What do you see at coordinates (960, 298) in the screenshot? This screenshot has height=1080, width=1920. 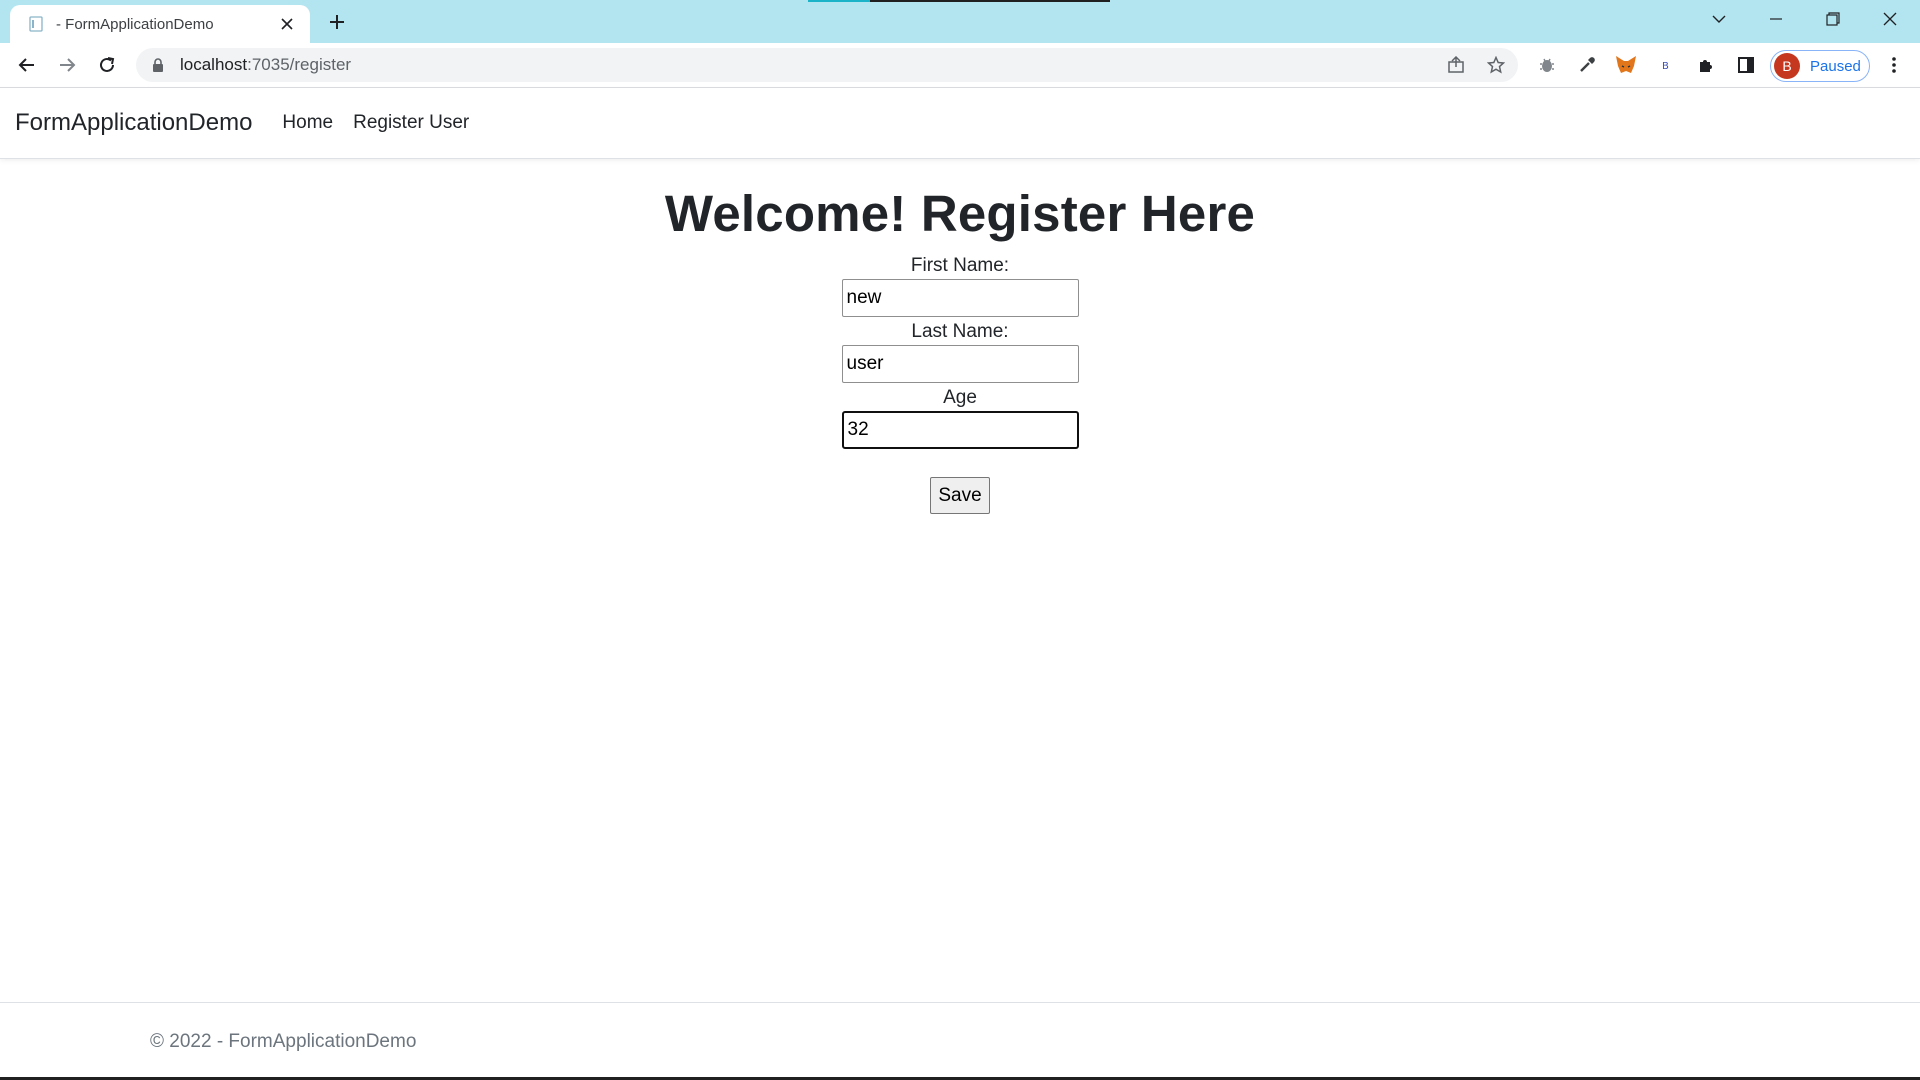 I see `first-name-input` at bounding box center [960, 298].